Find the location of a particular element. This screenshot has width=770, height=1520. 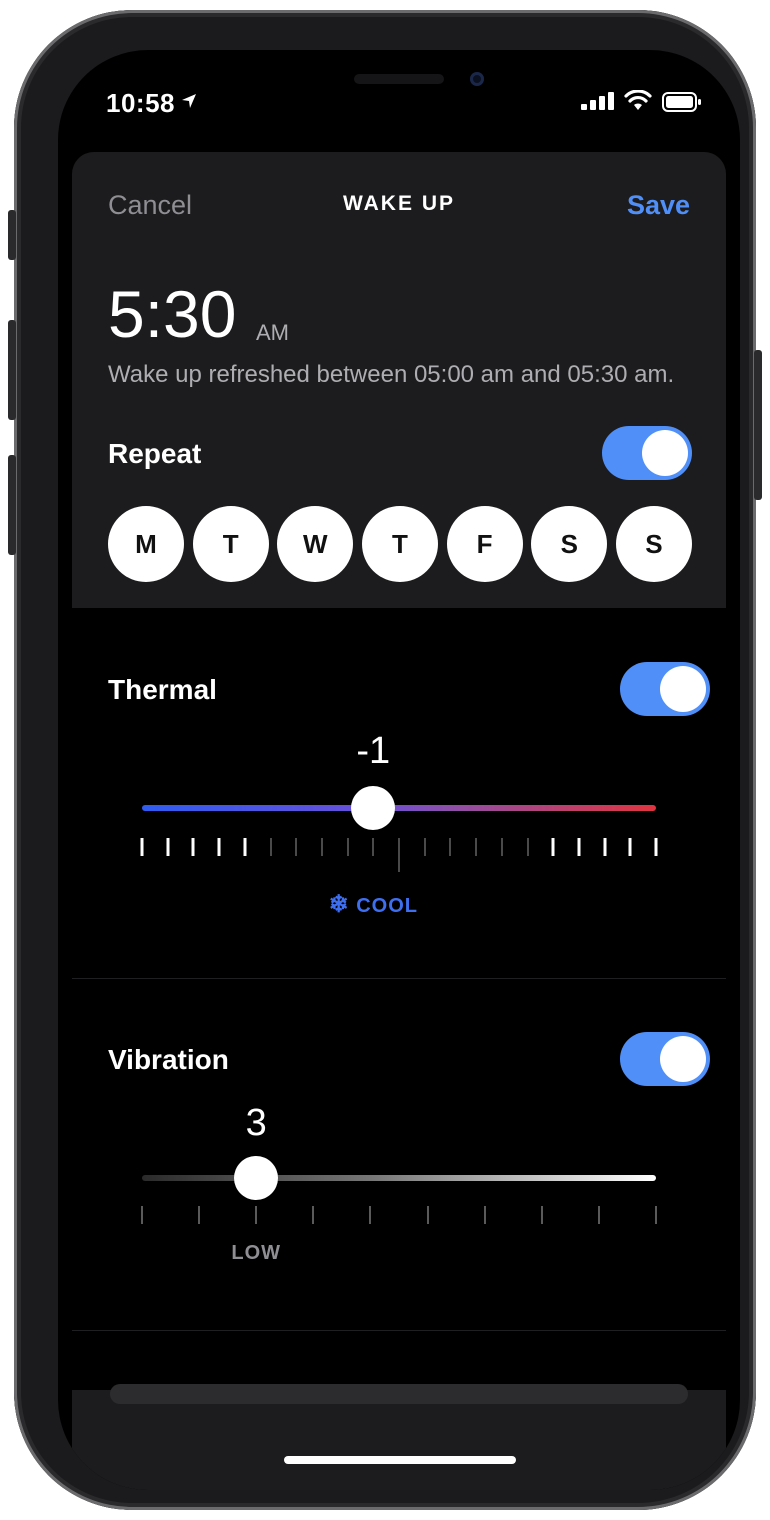

day-friday: F is located at coordinates (484, 544).